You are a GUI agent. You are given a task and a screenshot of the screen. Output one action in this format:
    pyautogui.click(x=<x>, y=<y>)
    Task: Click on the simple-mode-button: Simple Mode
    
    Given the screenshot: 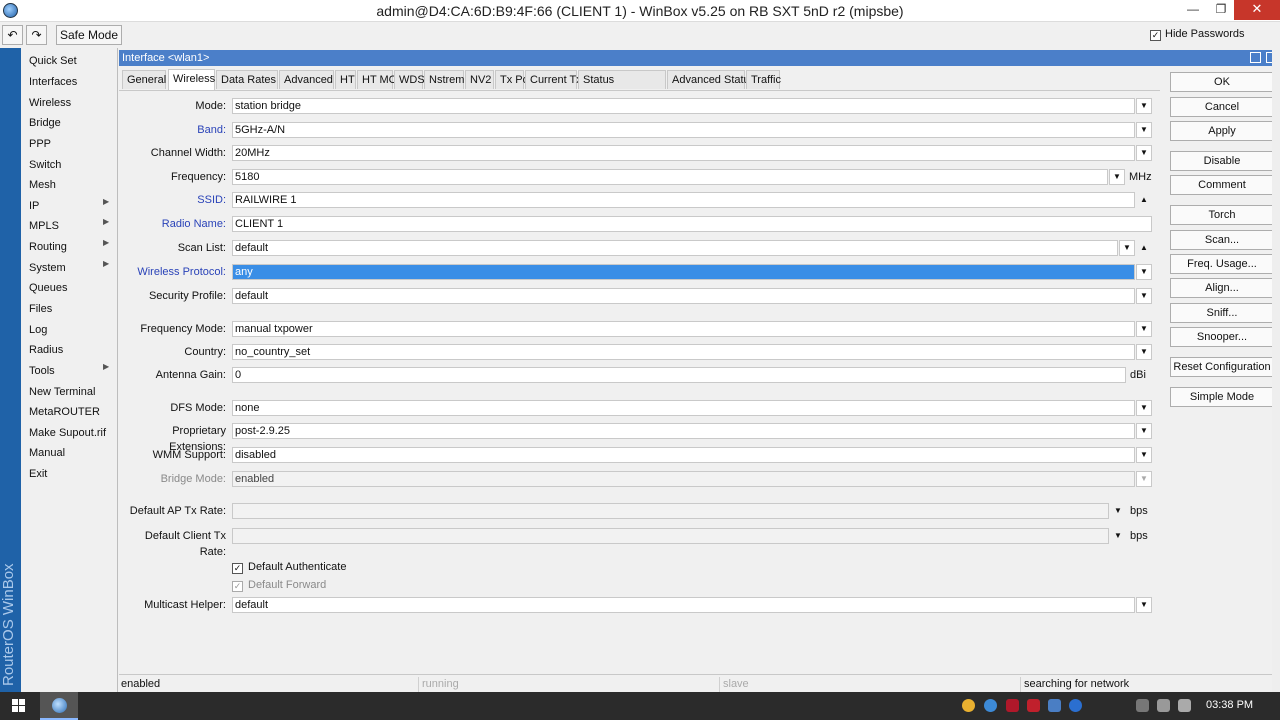 What is the action you would take?
    pyautogui.click(x=1222, y=397)
    